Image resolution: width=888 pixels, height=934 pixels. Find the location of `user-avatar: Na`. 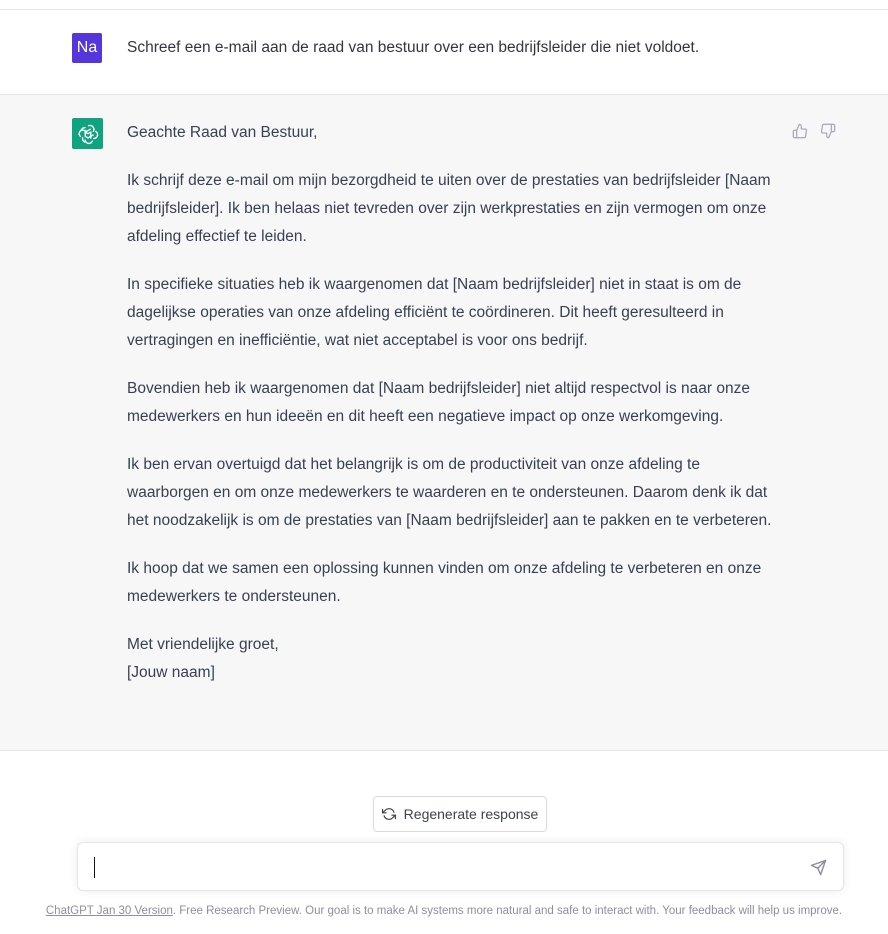

user-avatar: Na is located at coordinates (87, 48).